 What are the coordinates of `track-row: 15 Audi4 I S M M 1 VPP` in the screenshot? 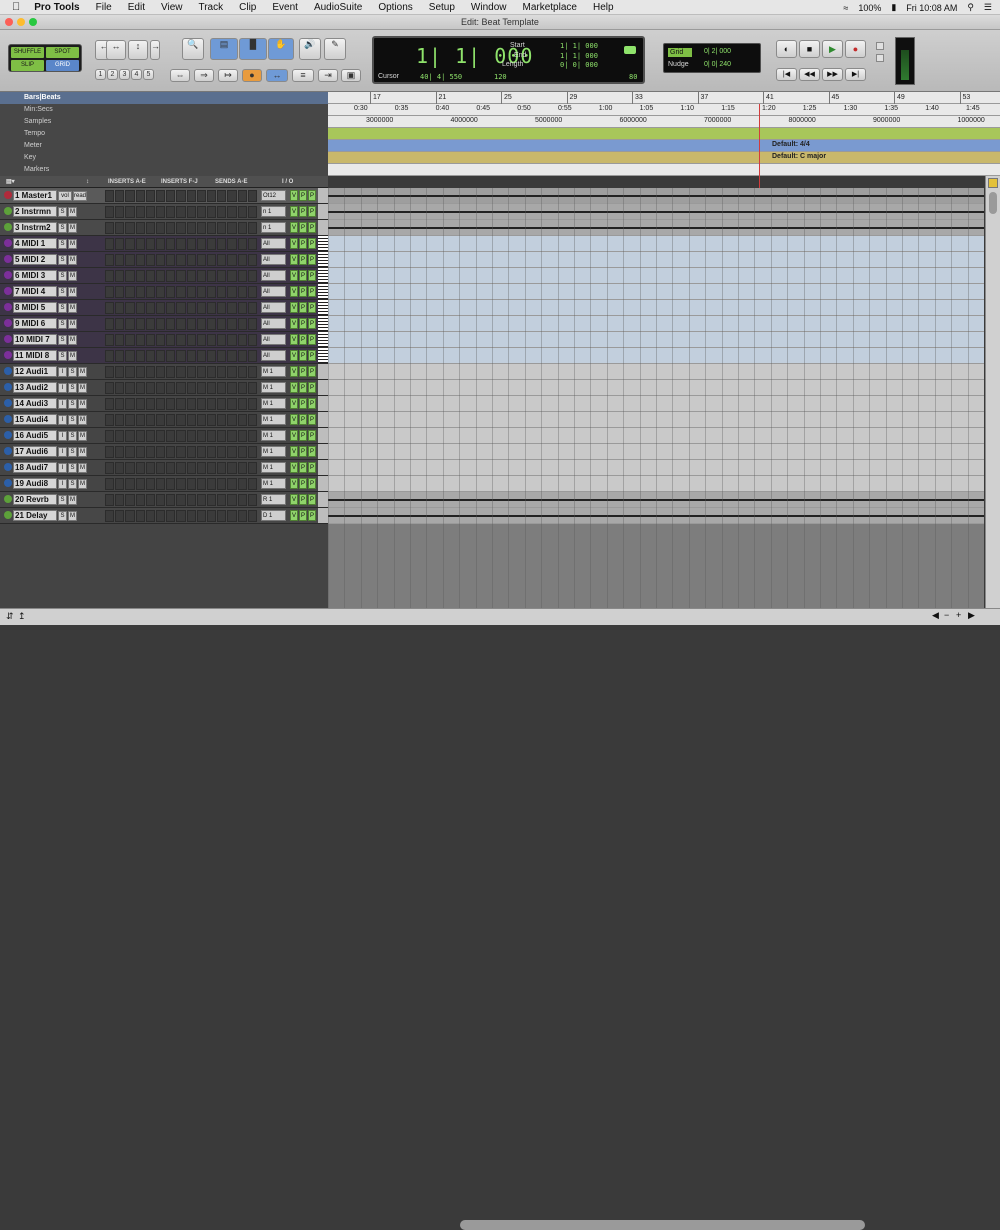 It's located at (164, 420).